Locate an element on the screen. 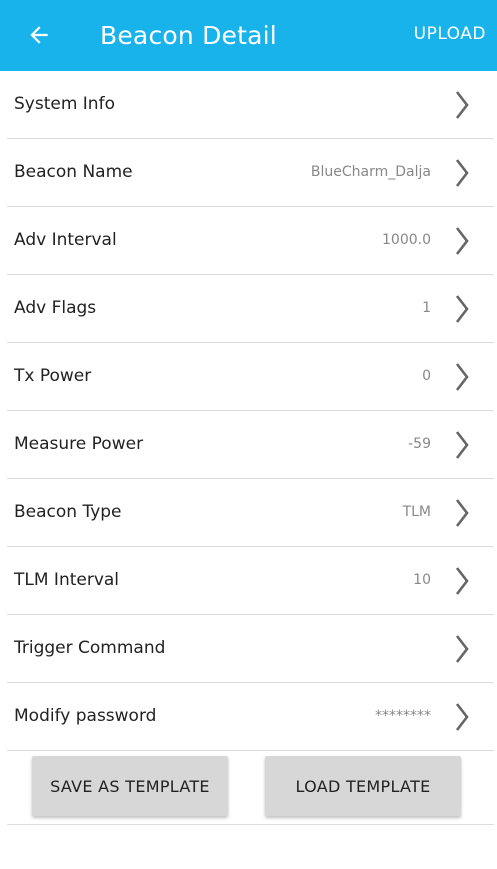  row-label: Adv Interval is located at coordinates (65, 240).